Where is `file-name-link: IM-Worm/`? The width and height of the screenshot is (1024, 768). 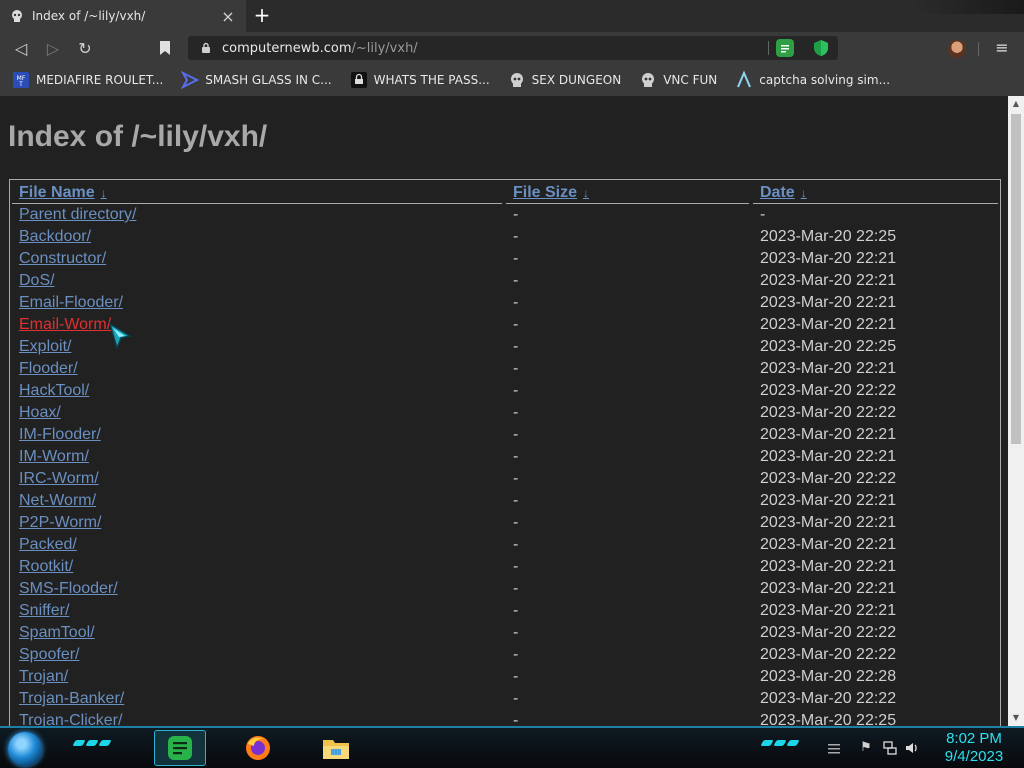
file-name-link: IM-Worm/ is located at coordinates (54, 457).